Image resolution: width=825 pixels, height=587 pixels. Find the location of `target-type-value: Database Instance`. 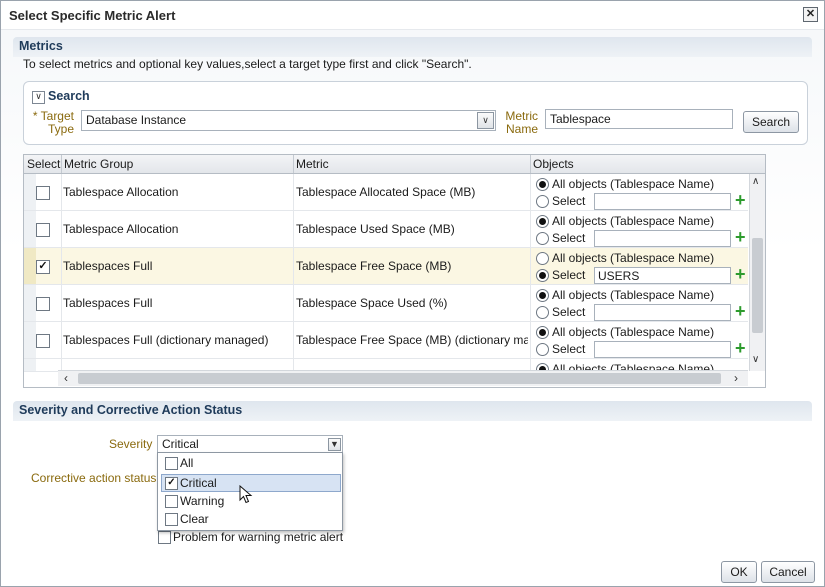

target-type-value: Database Instance is located at coordinates (136, 120).